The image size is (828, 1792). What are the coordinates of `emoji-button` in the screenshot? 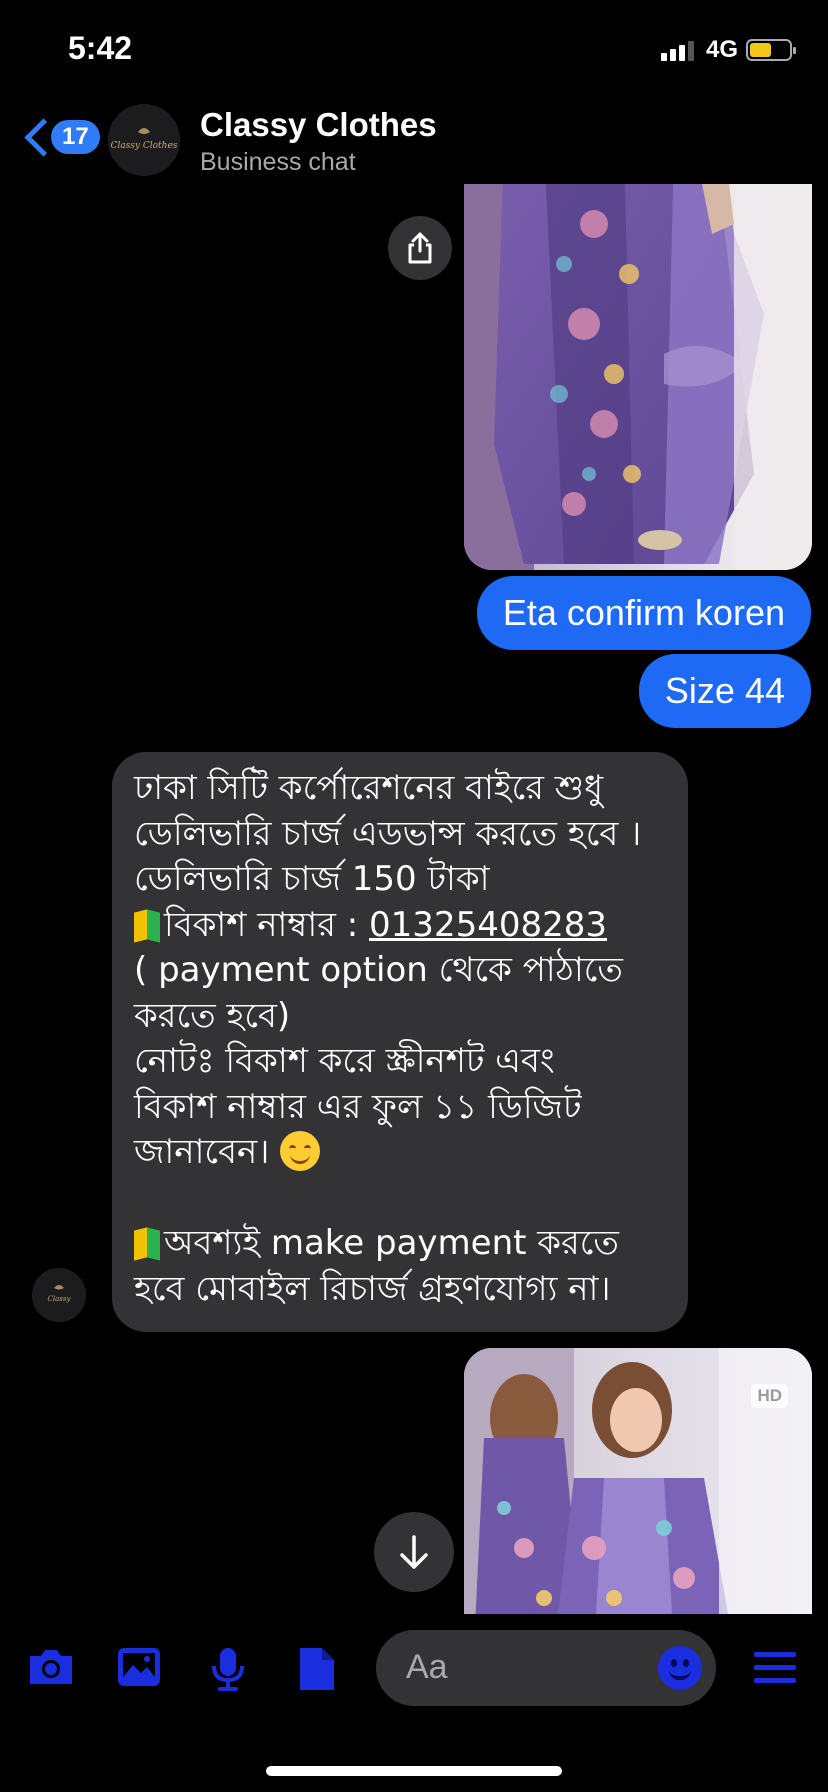 It's located at (680, 1668).